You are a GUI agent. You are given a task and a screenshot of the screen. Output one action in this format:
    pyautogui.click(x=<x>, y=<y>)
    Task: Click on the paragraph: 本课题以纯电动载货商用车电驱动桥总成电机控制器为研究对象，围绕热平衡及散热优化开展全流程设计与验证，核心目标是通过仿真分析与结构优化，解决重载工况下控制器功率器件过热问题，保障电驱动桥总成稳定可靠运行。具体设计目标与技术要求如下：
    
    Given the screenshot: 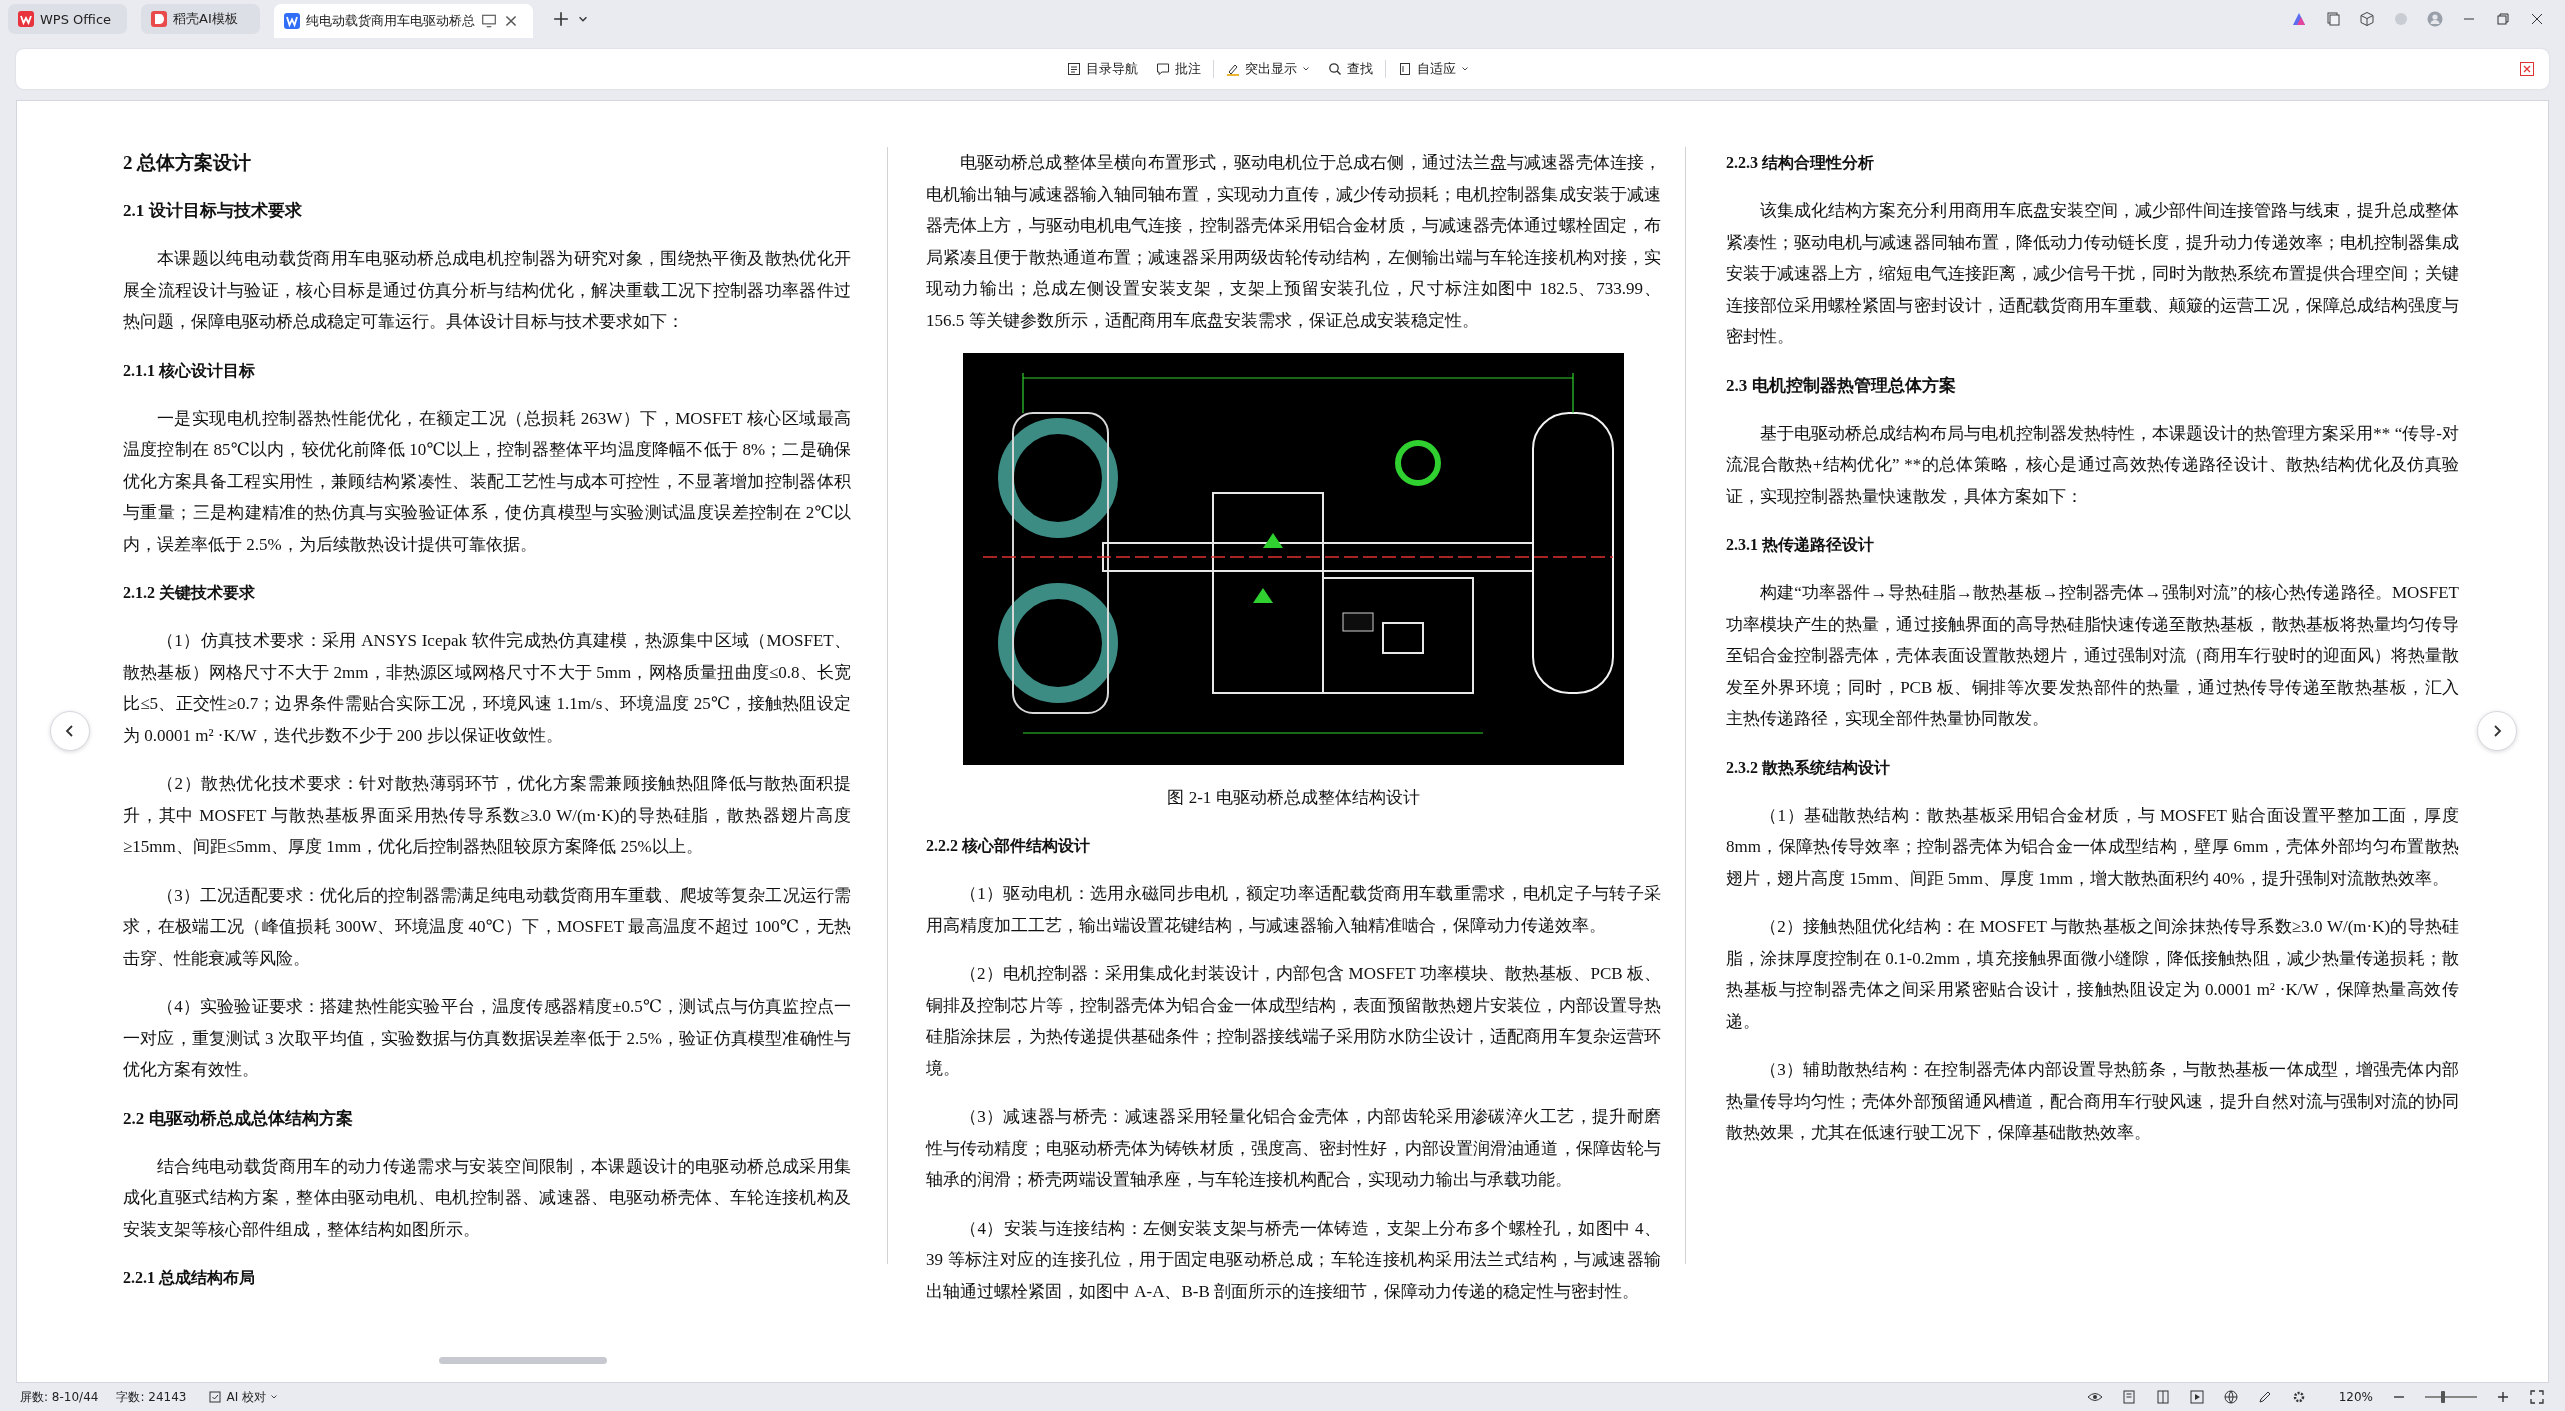 What is the action you would take?
    pyautogui.click(x=487, y=290)
    